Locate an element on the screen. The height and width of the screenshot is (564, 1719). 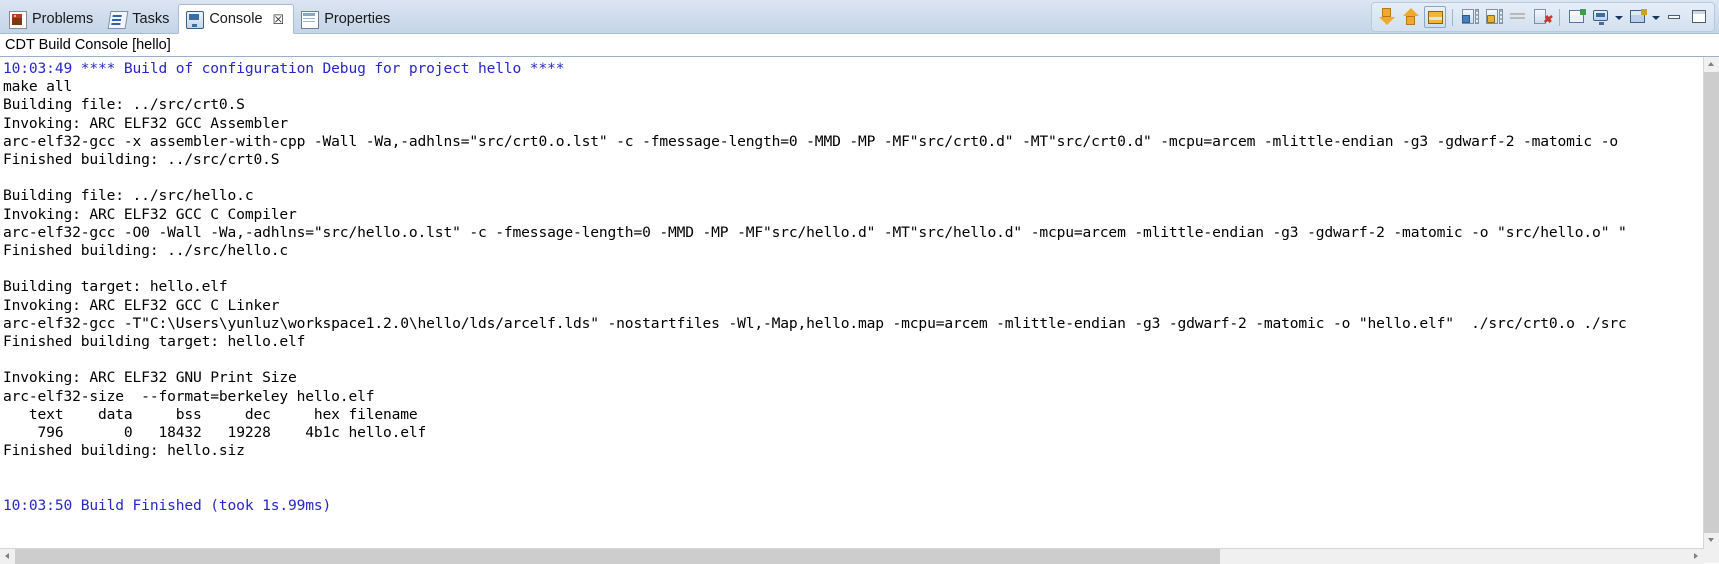
tasks-icon is located at coordinates (118, 19).